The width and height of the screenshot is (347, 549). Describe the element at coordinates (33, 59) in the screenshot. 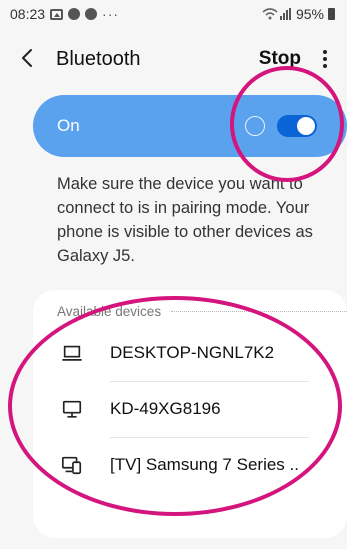

I see `back-button` at that location.